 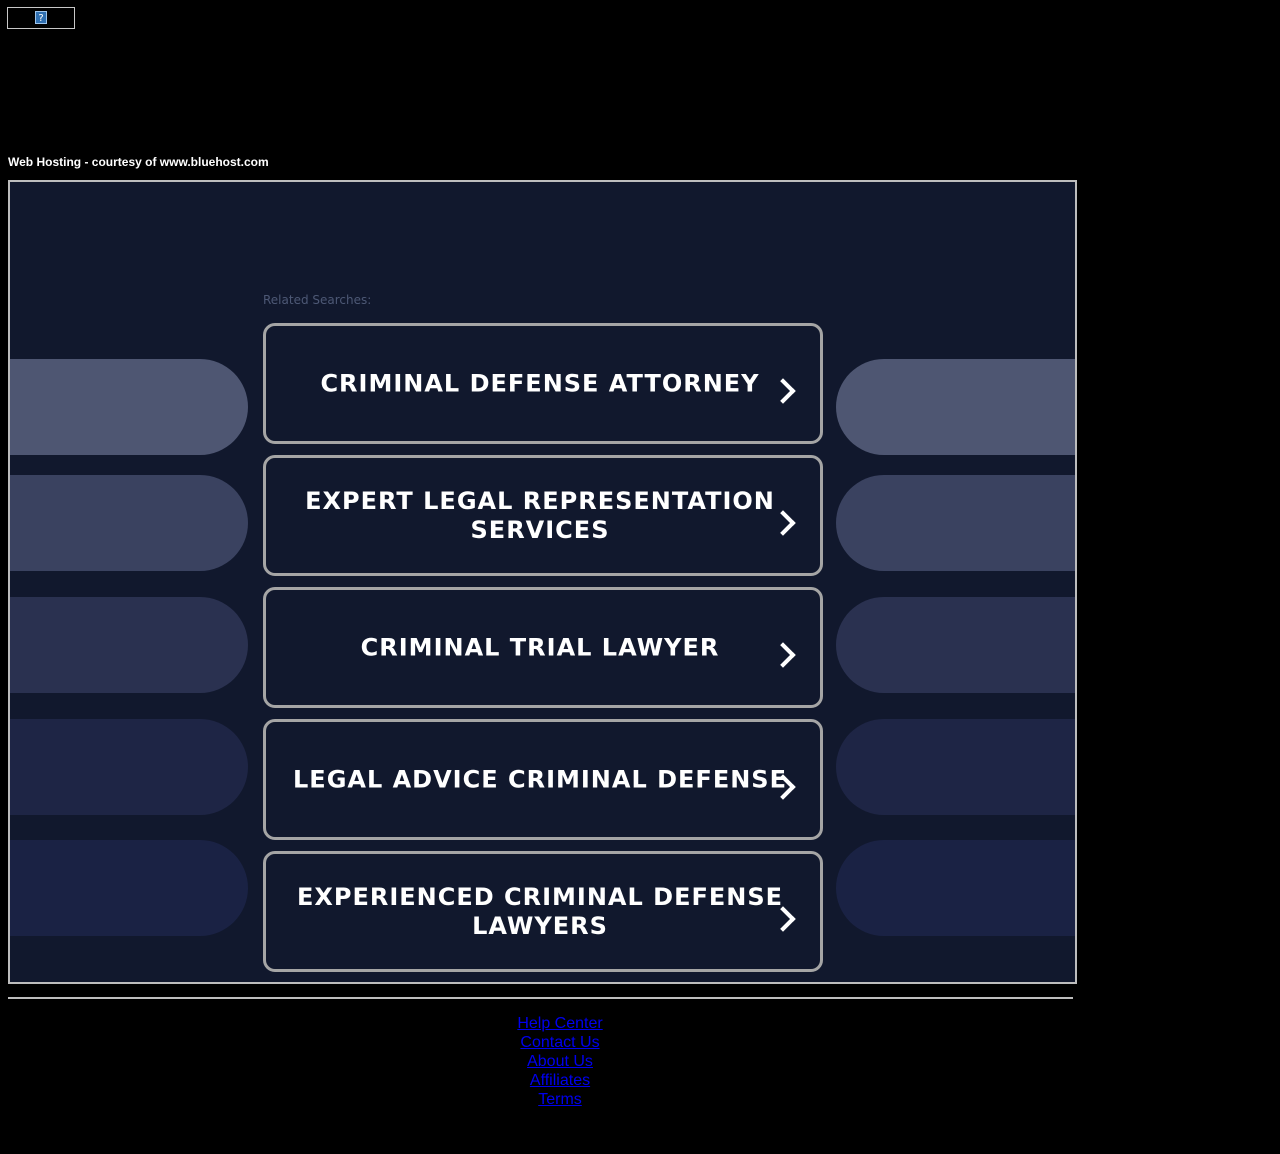 I want to click on related-search-link: LEGAL ADVICE CRIMINAL DEFENSE, so click(x=543, y=779).